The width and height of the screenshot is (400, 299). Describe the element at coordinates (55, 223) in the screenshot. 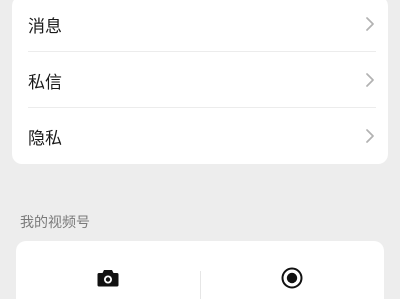

I see `my-channel-section-title: 我的视频号` at that location.